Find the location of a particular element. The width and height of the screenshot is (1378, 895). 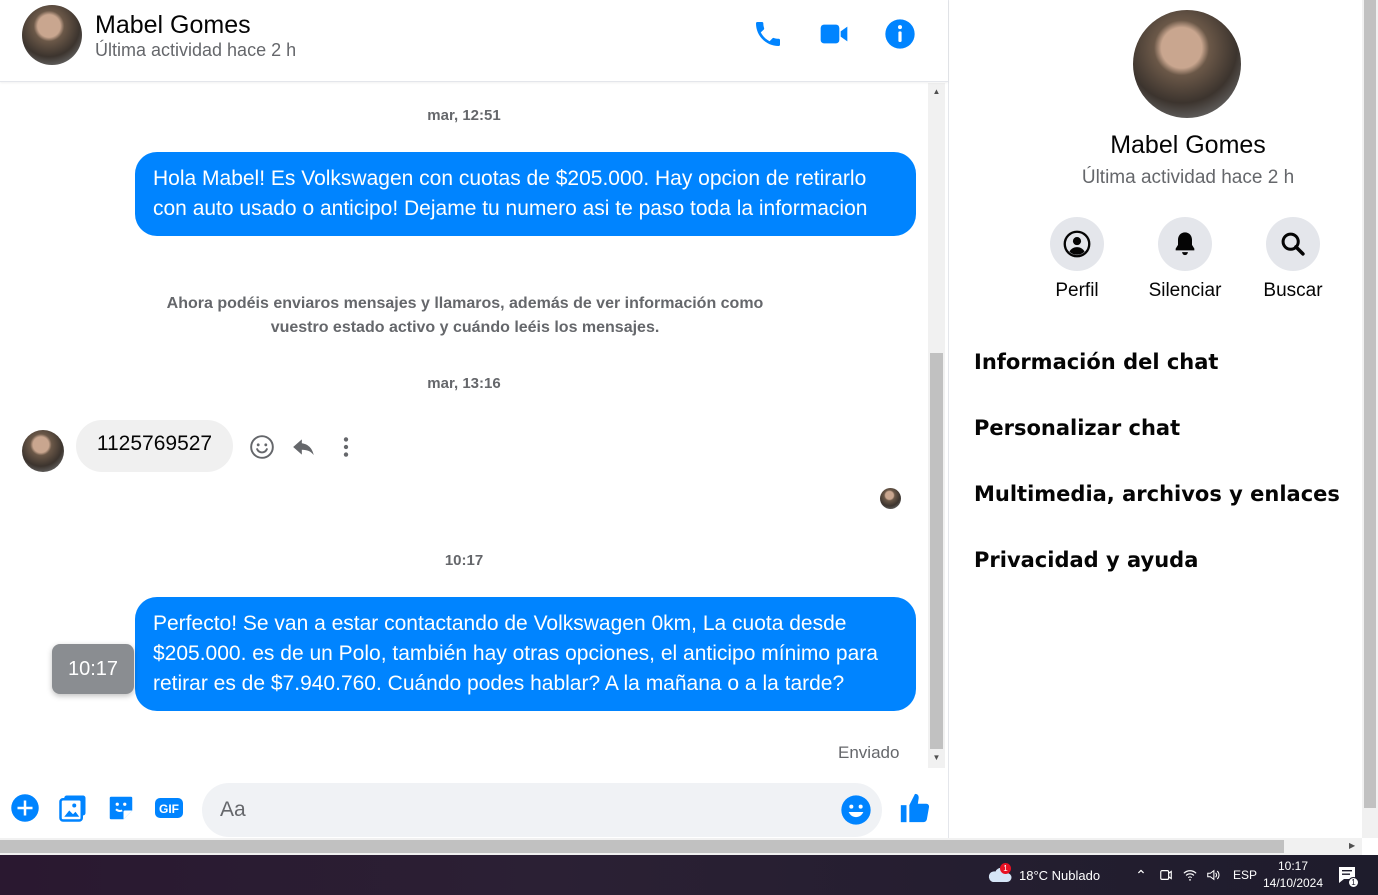

profile-icon is located at coordinates (1077, 244).